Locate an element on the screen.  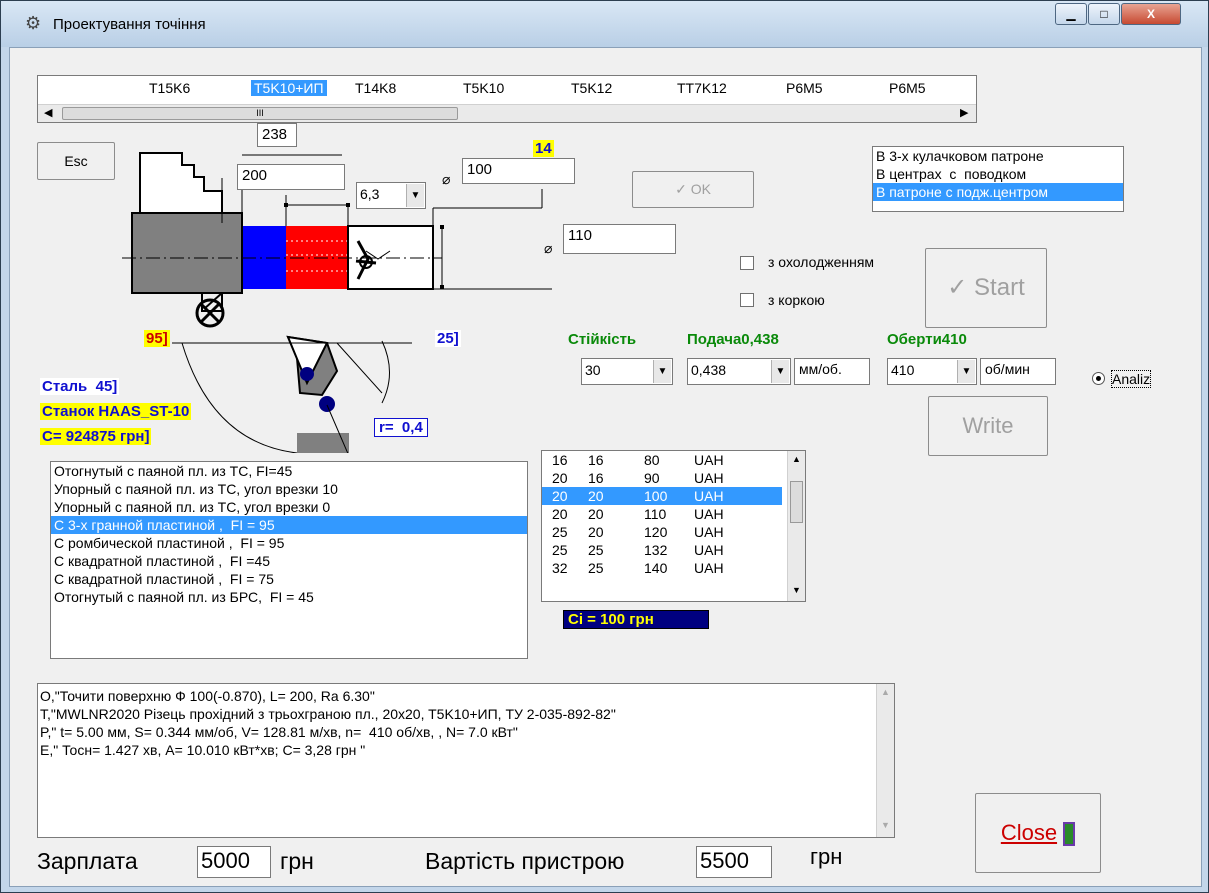
roughness-select: 6,3 ▼ is located at coordinates (391, 195).